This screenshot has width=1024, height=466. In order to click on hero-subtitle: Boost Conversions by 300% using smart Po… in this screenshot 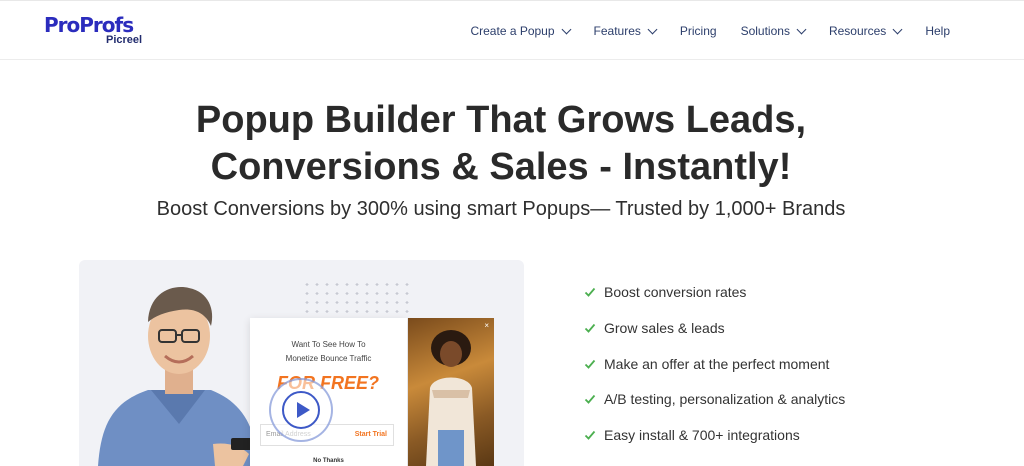, I will do `click(501, 209)`.